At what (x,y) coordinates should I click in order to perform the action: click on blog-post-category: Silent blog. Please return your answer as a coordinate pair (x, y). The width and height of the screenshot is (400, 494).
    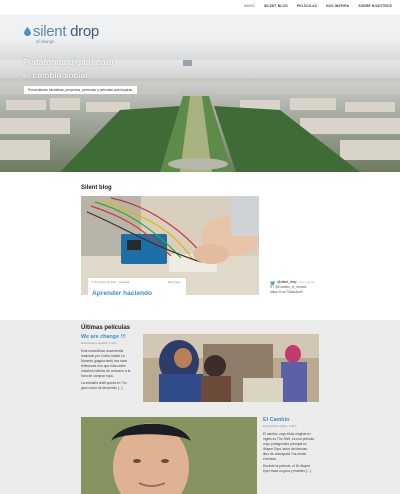
    Looking at the image, I should click on (174, 282).